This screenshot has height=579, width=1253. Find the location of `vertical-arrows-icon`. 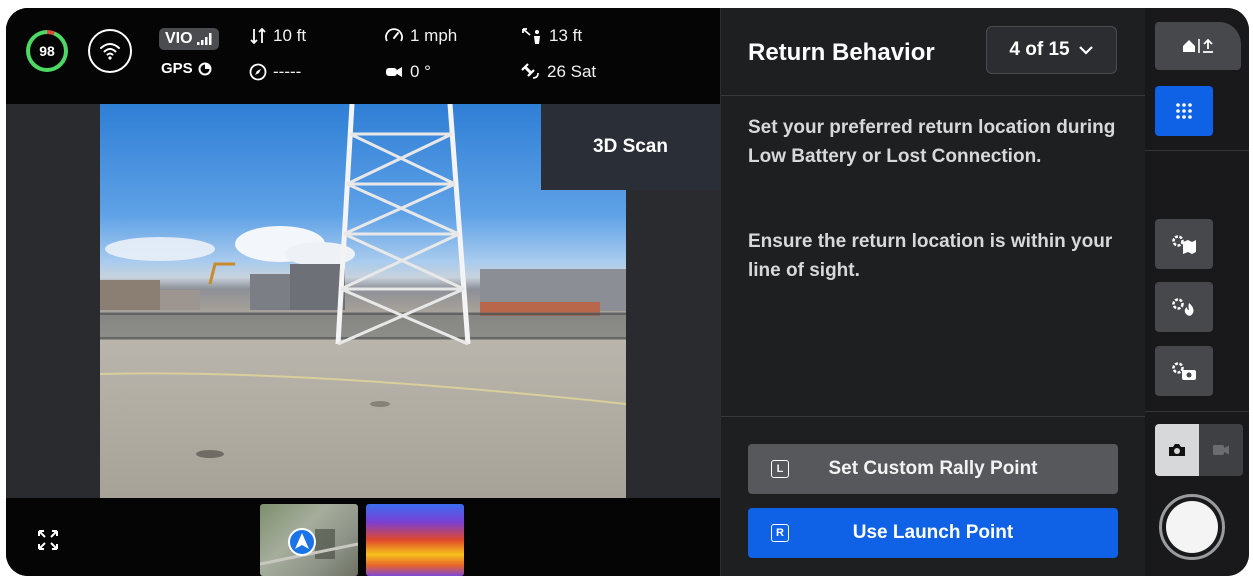

vertical-arrows-icon is located at coordinates (258, 36).